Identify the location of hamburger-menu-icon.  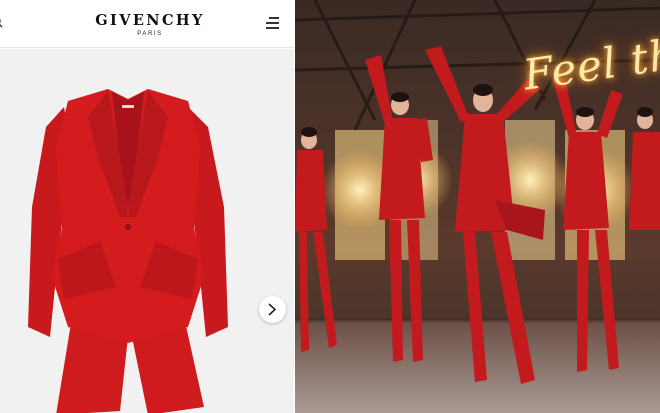
(272, 23).